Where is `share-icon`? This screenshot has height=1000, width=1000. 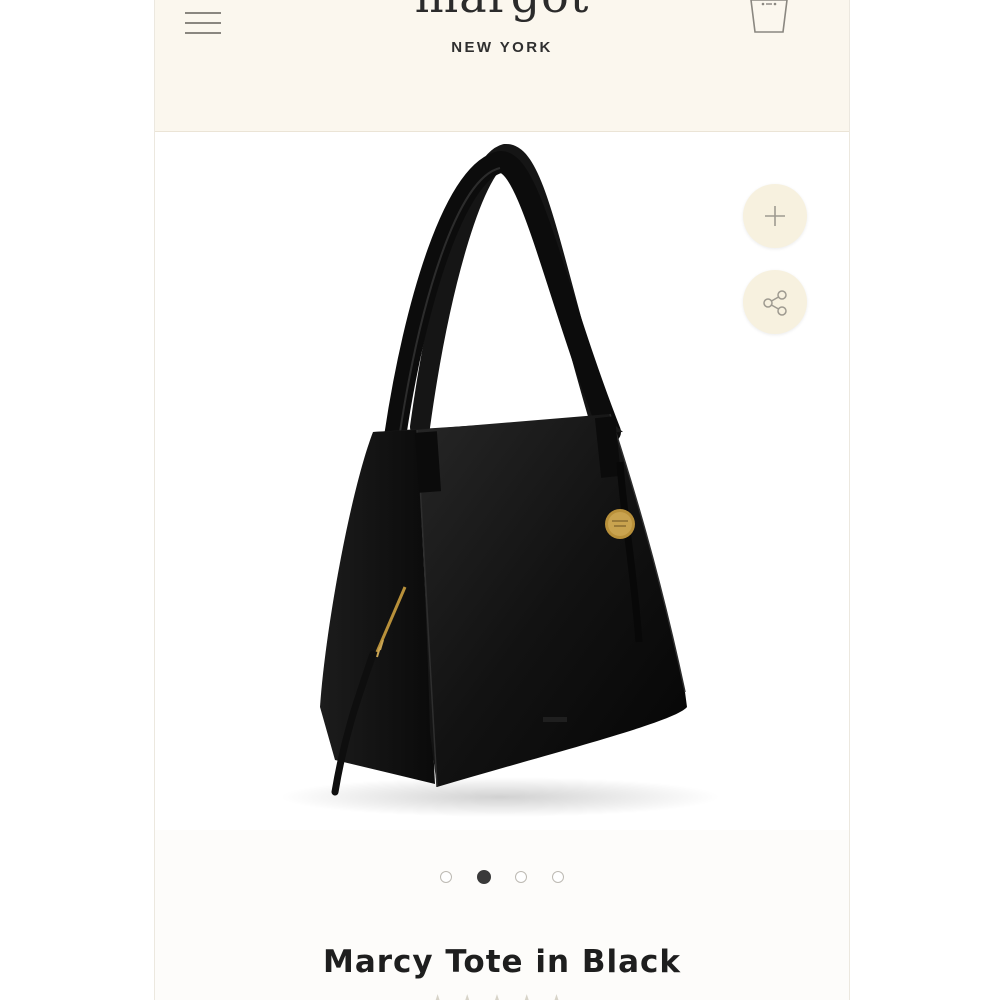
share-icon is located at coordinates (775, 303).